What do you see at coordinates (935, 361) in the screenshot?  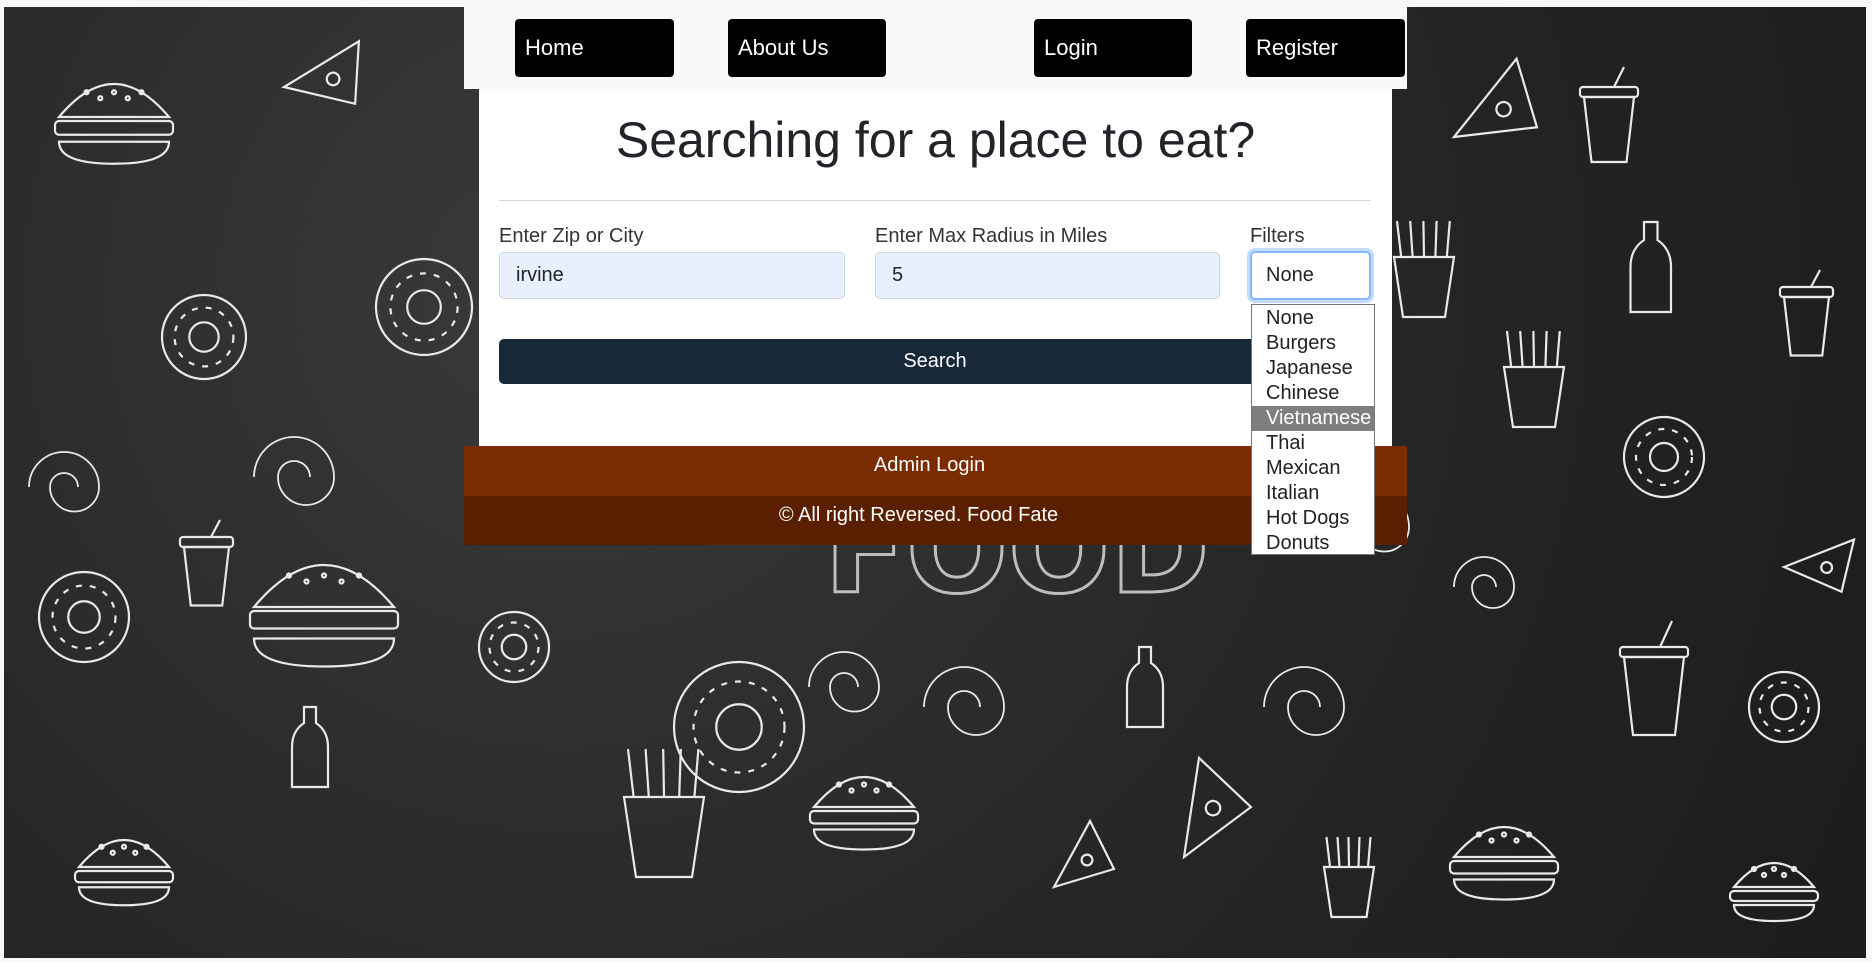 I see `search-button: Search` at bounding box center [935, 361].